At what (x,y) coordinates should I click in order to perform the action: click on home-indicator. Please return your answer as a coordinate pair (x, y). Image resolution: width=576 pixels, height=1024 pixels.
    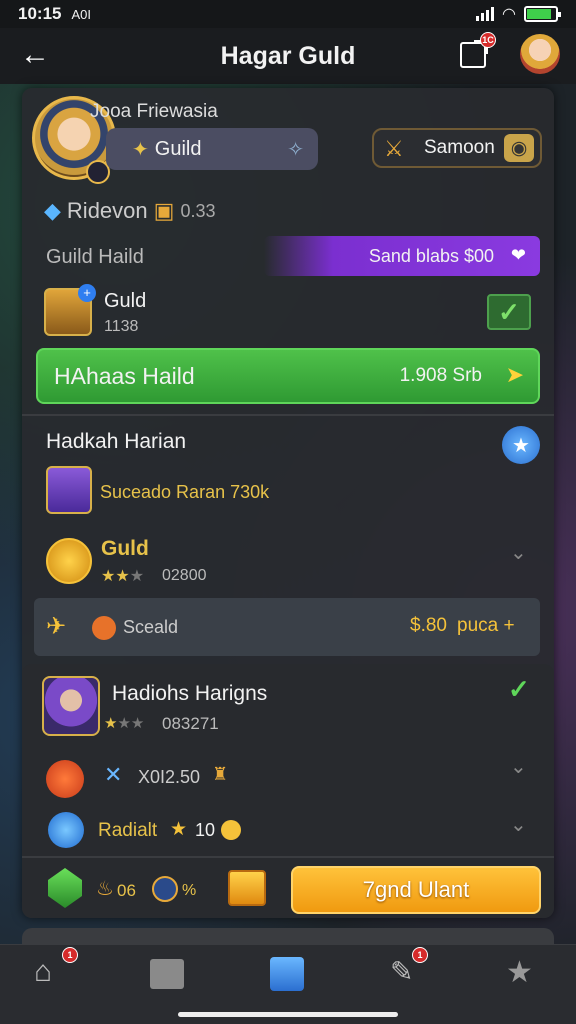
    Looking at the image, I should click on (288, 1014).